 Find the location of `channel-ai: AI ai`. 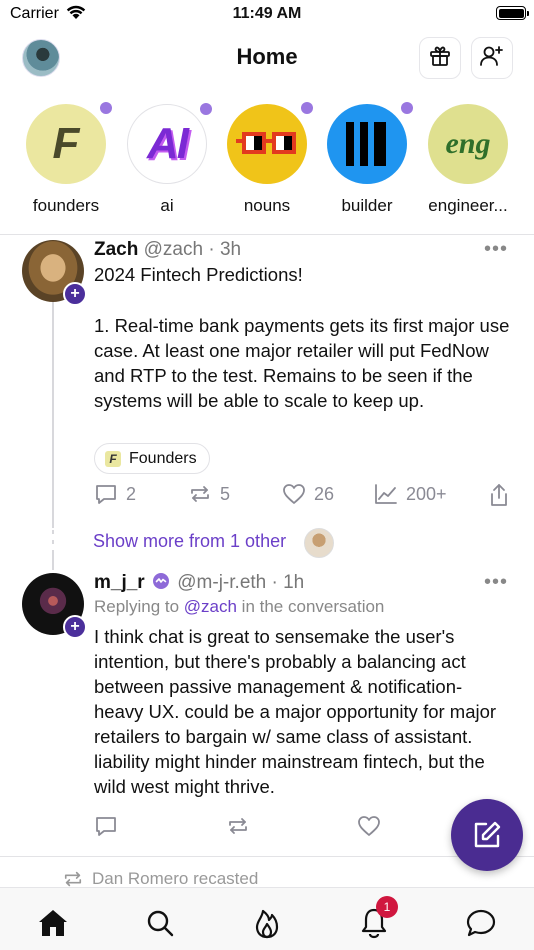

channel-ai: AI ai is located at coordinates (167, 159).